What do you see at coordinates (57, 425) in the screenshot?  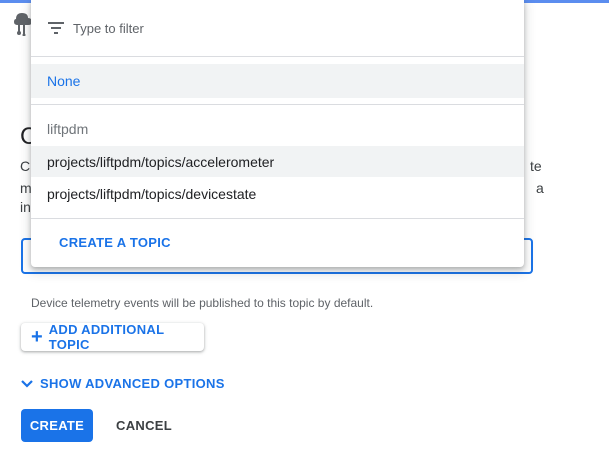 I see `create-button: CREATE` at bounding box center [57, 425].